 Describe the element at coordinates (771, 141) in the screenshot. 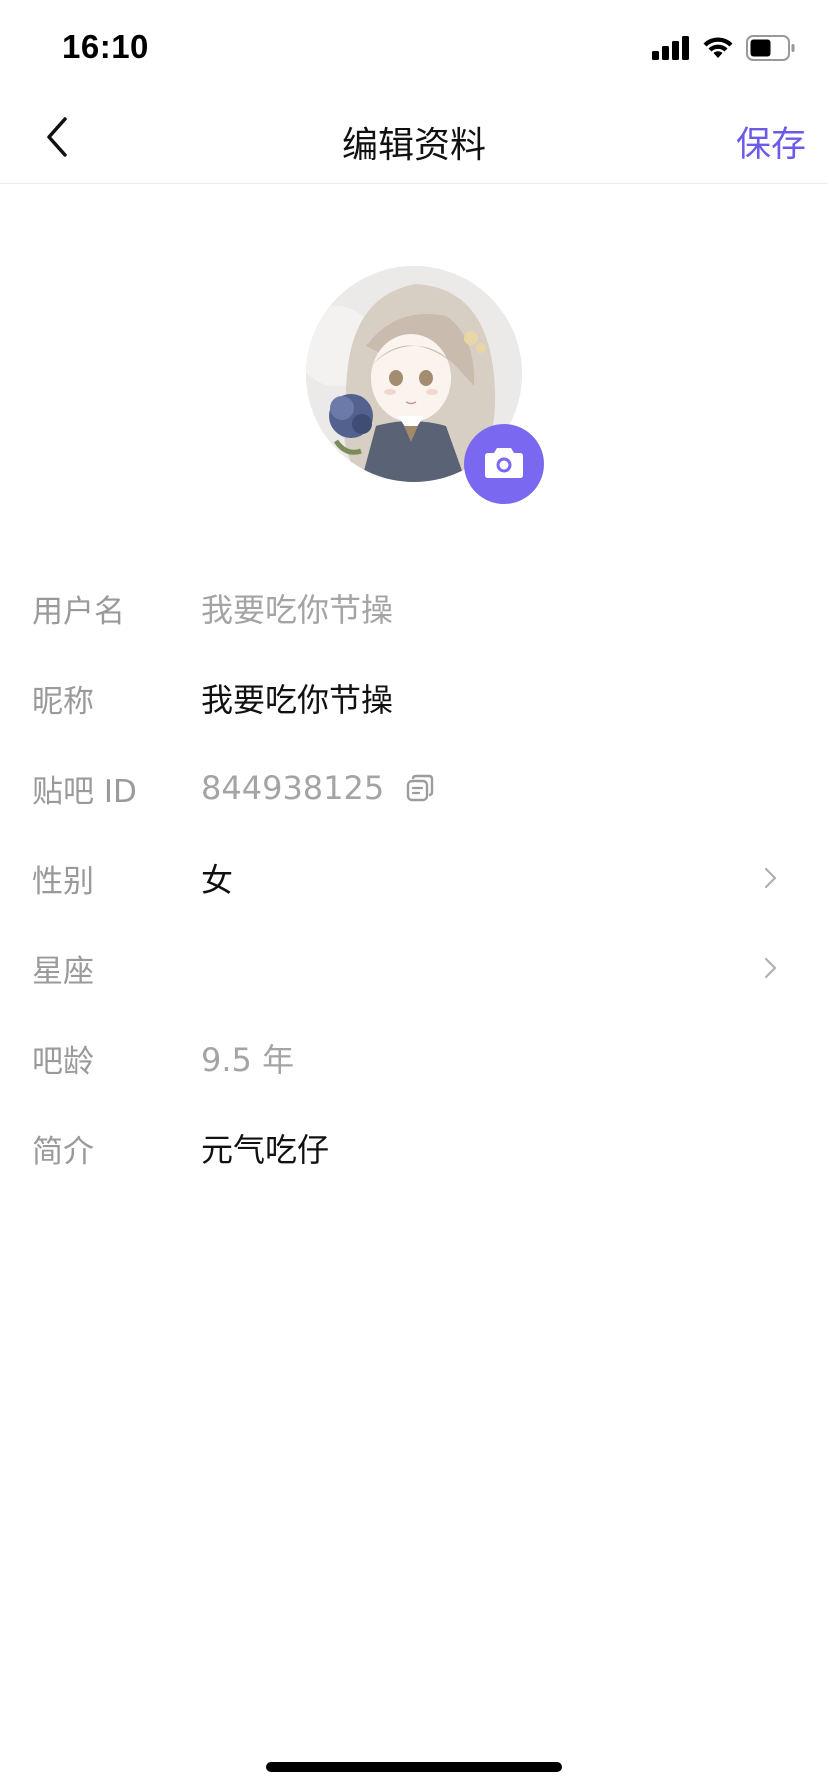

I see `save-button: 保存` at that location.